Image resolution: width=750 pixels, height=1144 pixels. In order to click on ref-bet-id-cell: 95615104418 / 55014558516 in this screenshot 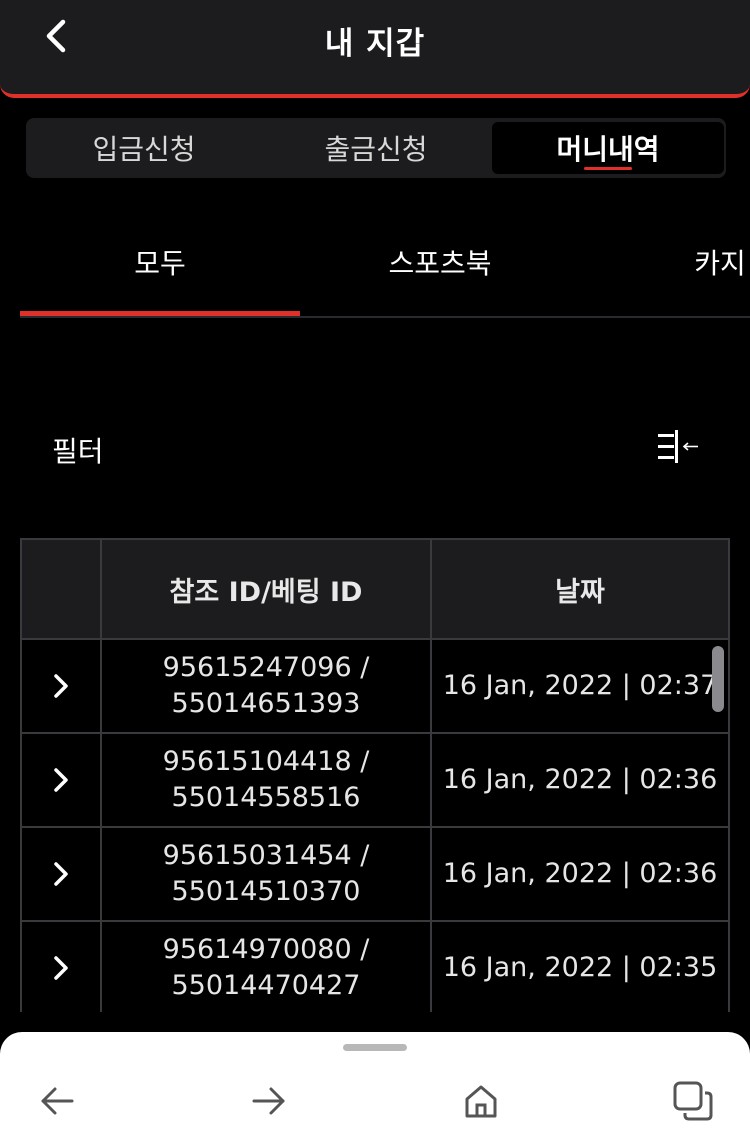, I will do `click(267, 780)`.